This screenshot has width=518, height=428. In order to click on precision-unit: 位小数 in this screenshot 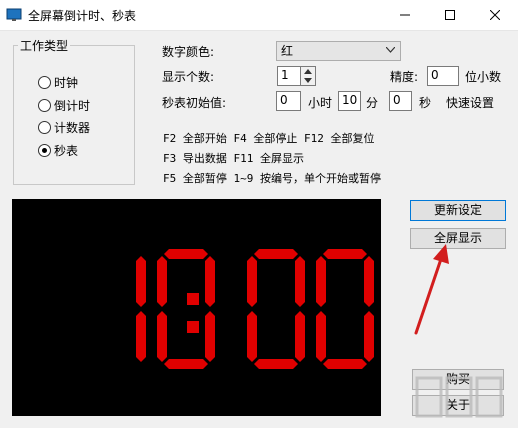, I will do `click(483, 77)`.